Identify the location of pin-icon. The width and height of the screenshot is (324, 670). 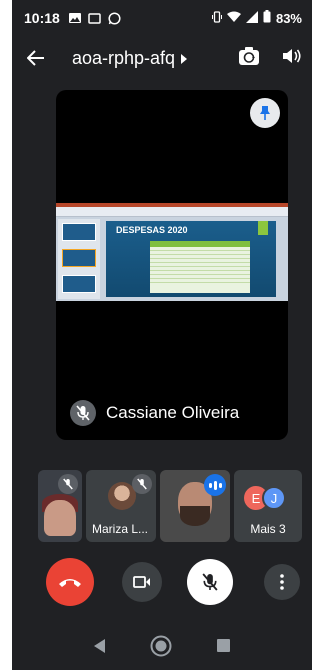
(265, 113).